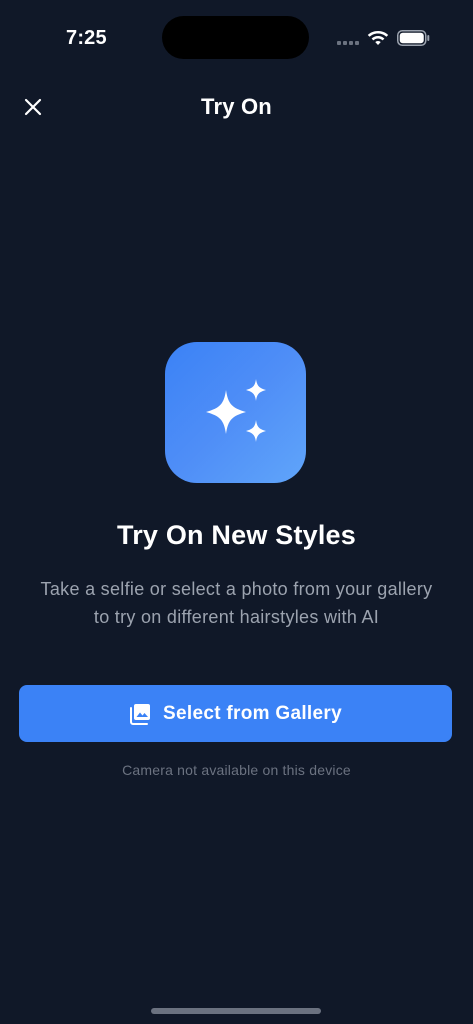 The width and height of the screenshot is (473, 1024). What do you see at coordinates (236, 617) in the screenshot?
I see `hero-subtitle-line-2: to try on different hairstyles with AI` at bounding box center [236, 617].